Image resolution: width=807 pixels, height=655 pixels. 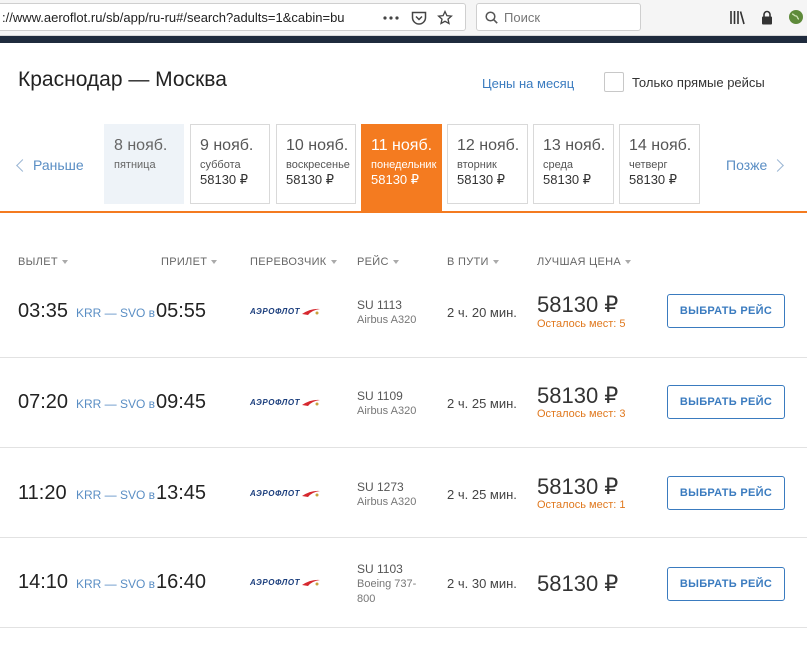 I want to click on pocket-icon, so click(x=419, y=18).